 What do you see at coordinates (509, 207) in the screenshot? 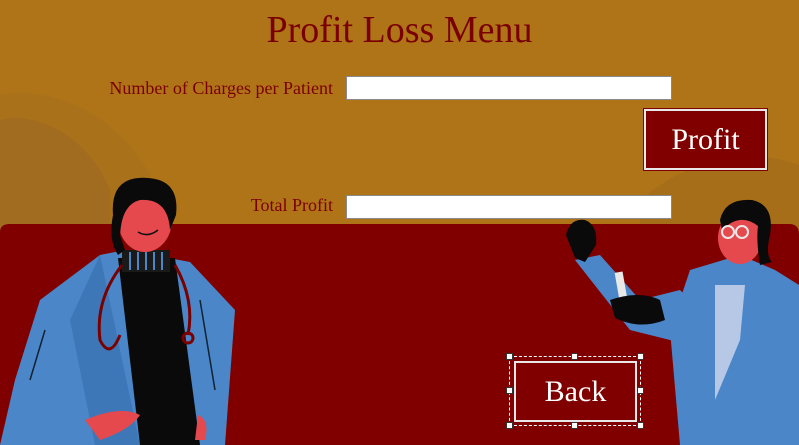
I see `total-profit-input` at bounding box center [509, 207].